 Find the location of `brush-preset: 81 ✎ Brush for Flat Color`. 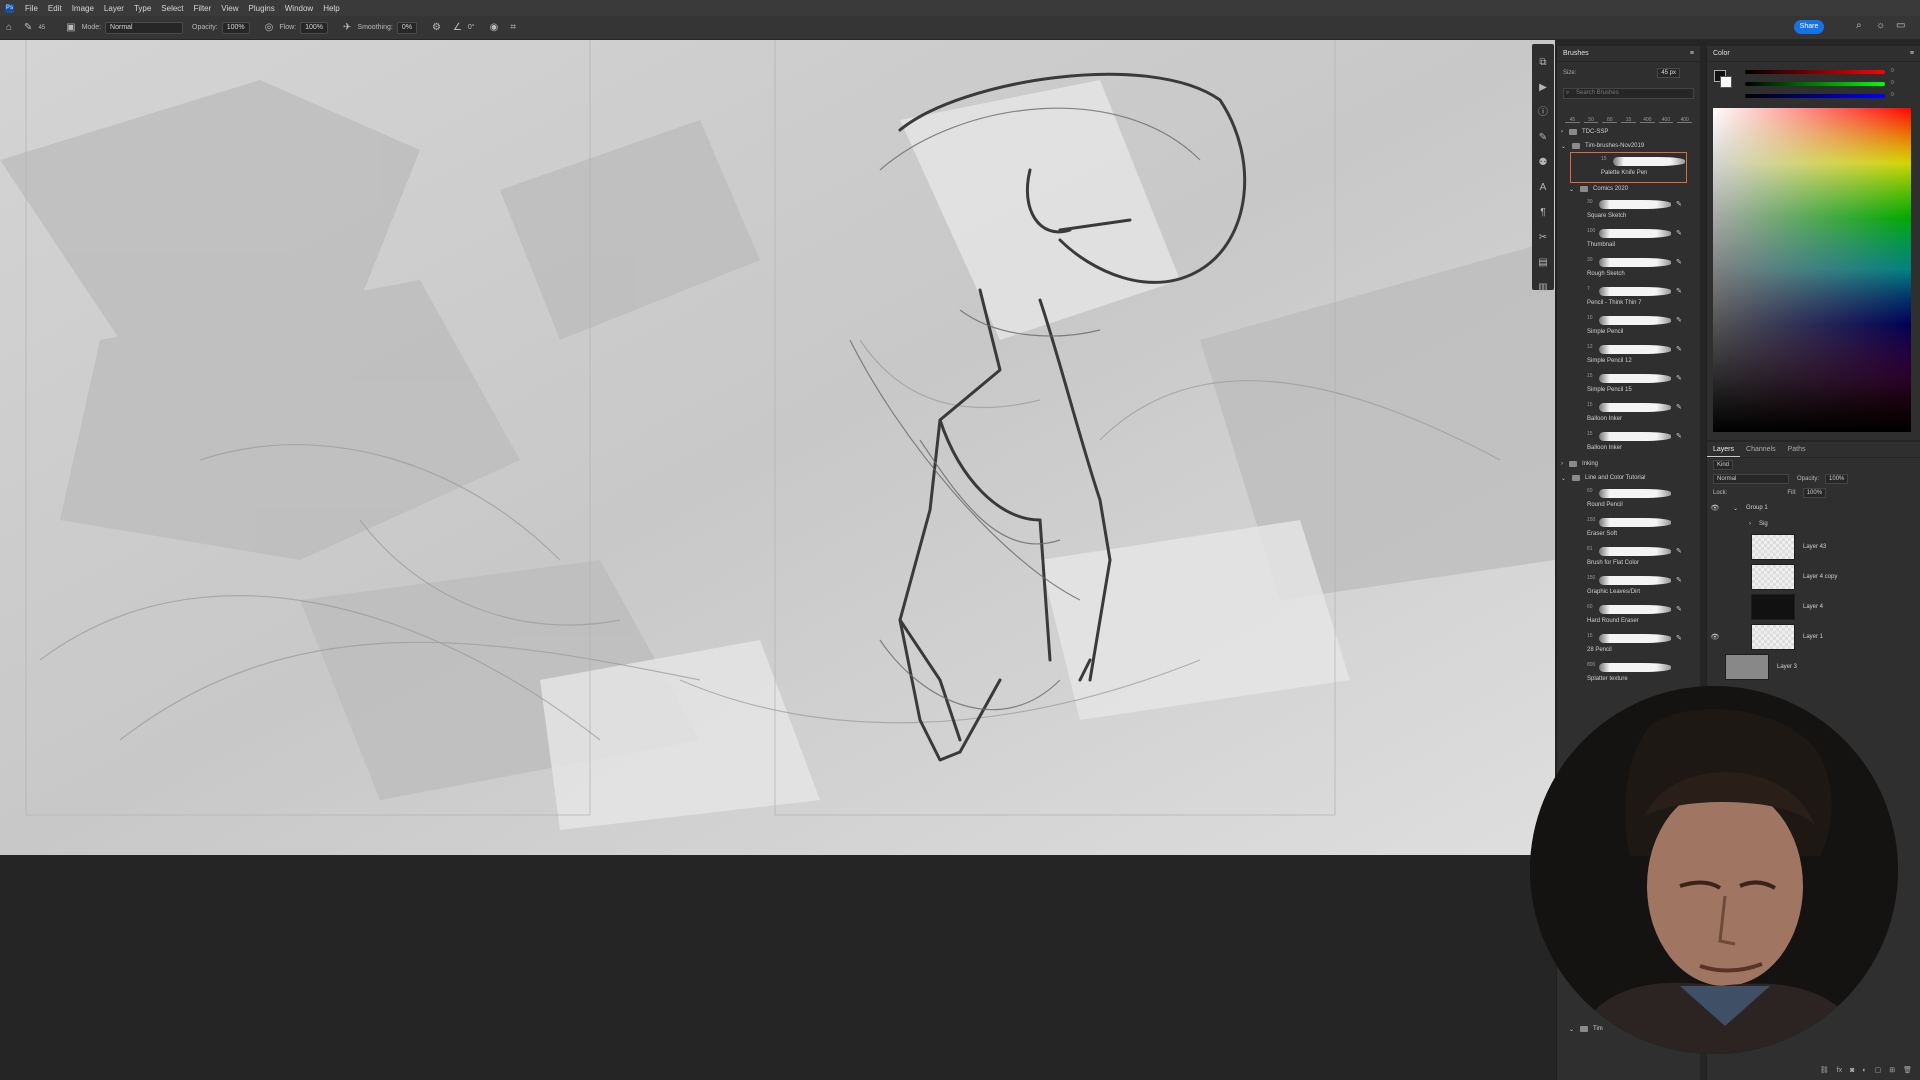

brush-preset: 81 ✎ Brush for Flat Color is located at coordinates (1628, 557).